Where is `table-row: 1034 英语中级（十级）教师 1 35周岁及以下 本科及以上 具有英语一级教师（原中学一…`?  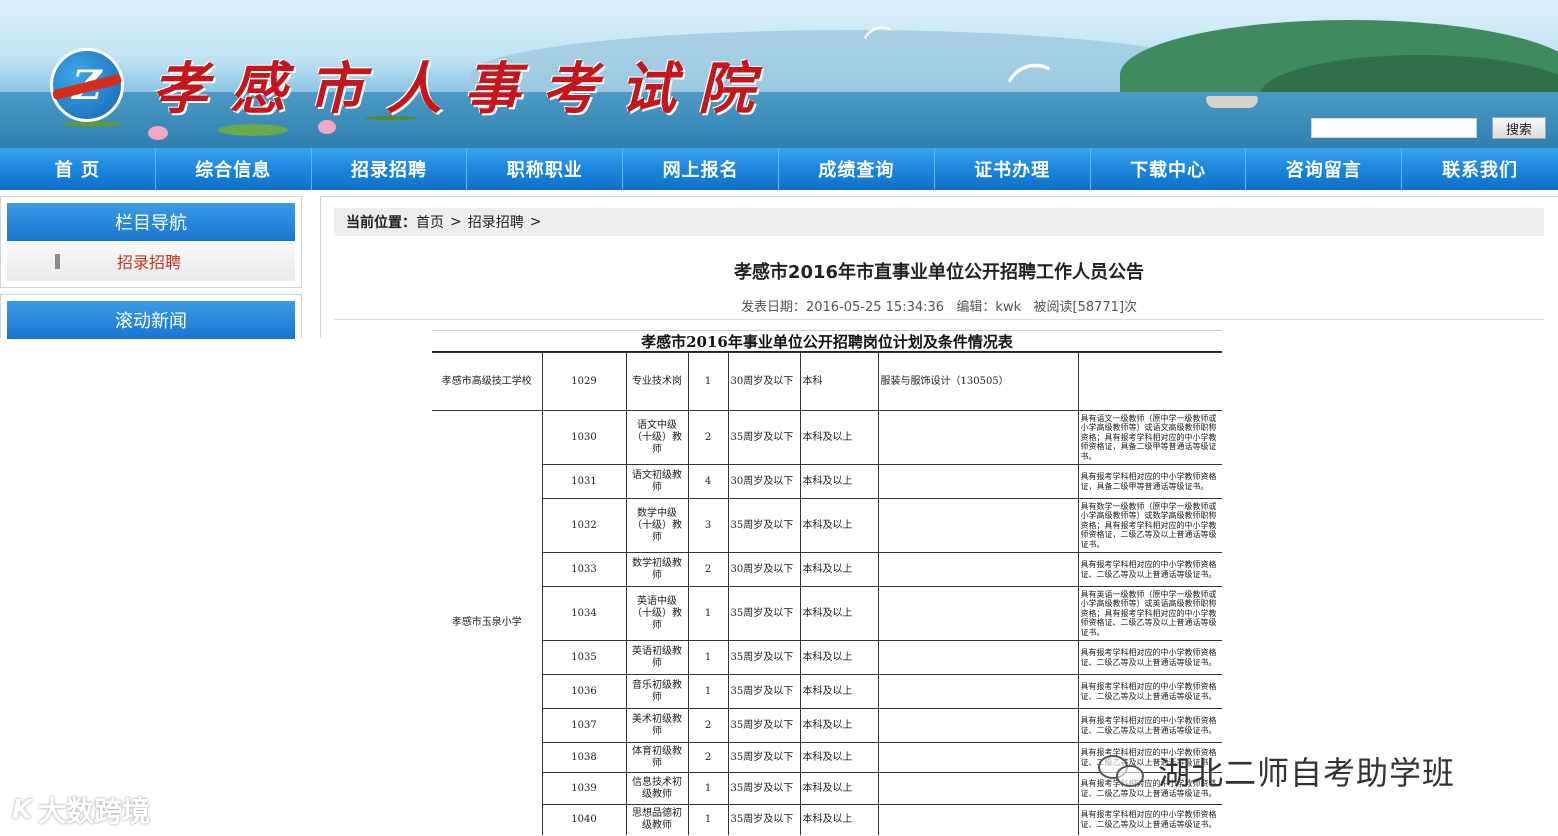 table-row: 1034 英语中级（十级）教师 1 35周岁及以下 本科及以上 具有英语一级教师（原中学一… is located at coordinates (827, 613).